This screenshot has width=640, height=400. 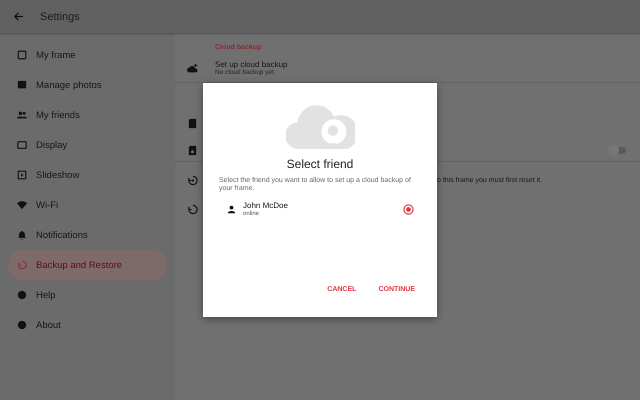 I want to click on sidebar-item: Display, so click(x=87, y=145).